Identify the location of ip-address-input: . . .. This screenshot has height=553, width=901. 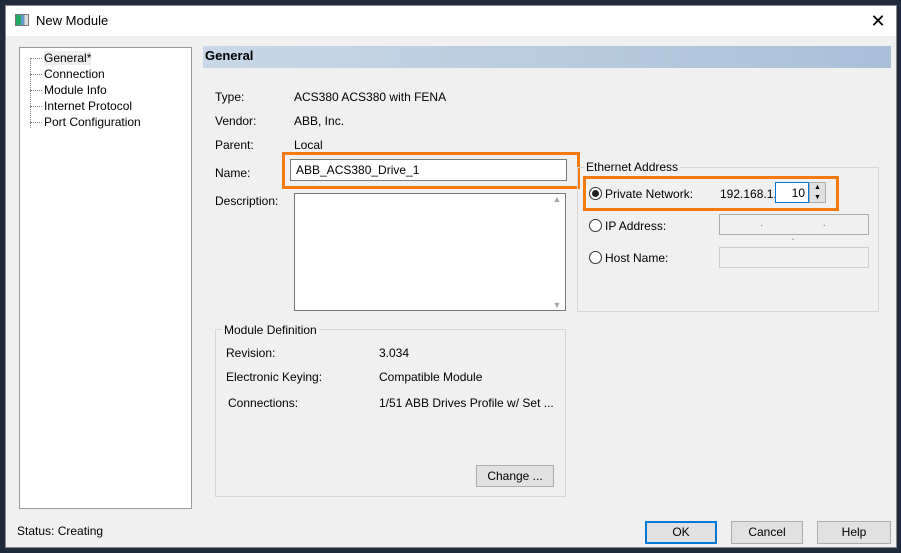
(794, 228).